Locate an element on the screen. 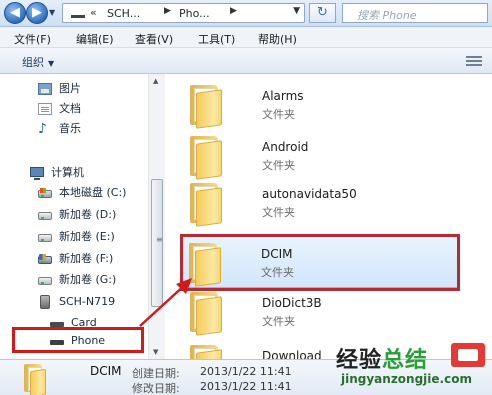 This screenshot has height=395, width=492. chevron-down-icon: ▼ is located at coordinates (51, 63).